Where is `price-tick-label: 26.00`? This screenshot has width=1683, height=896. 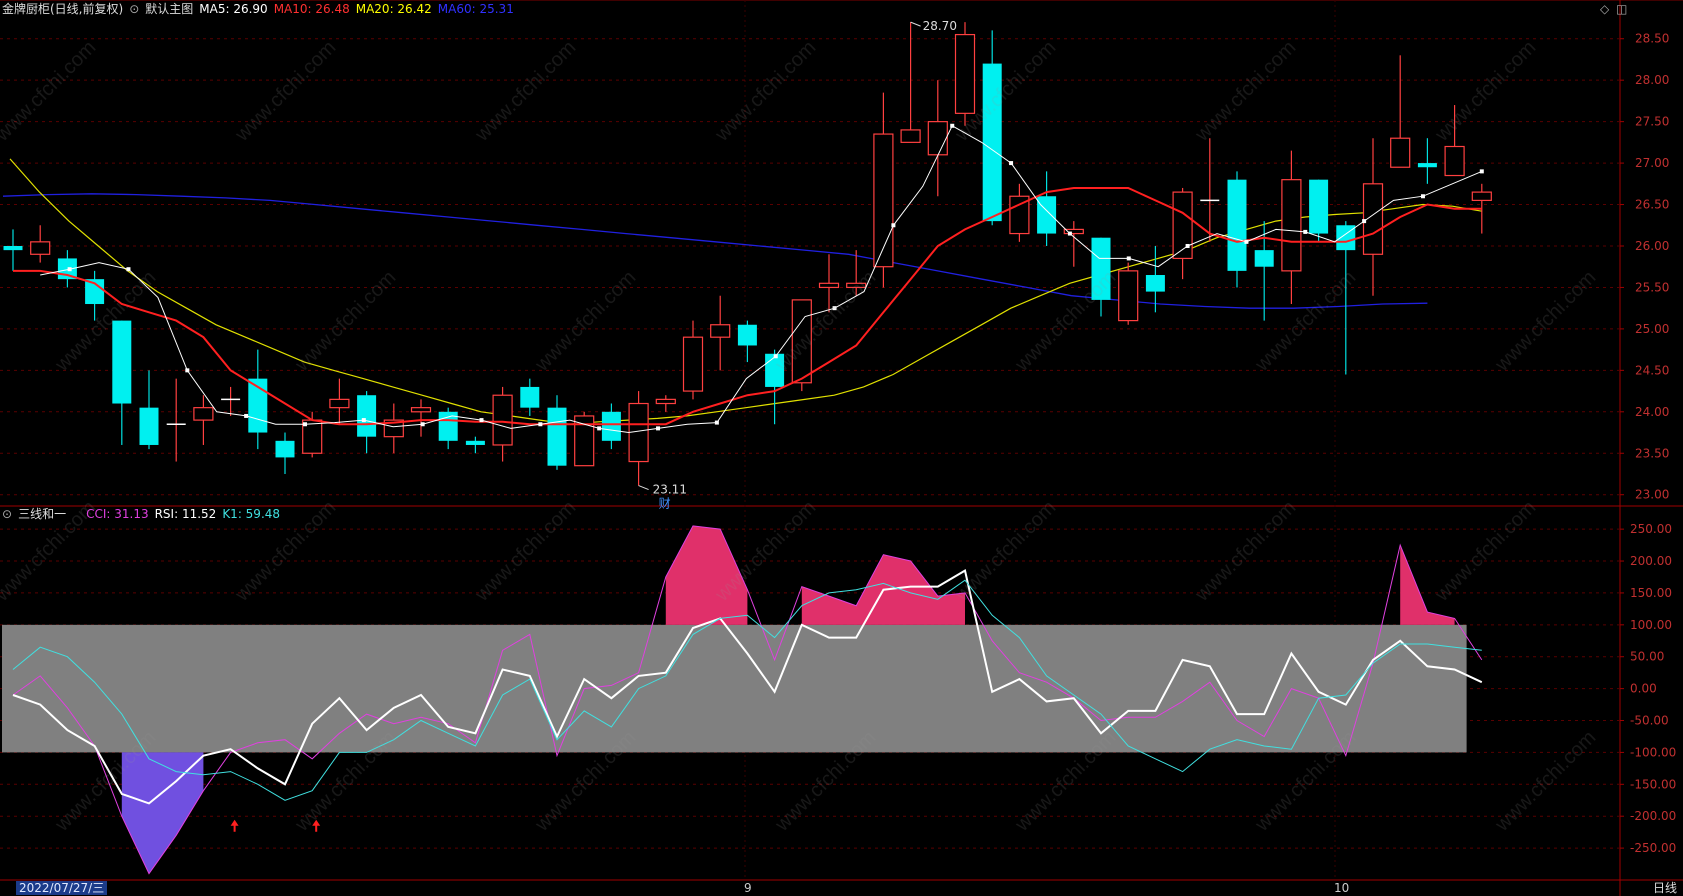
price-tick-label: 26.00 is located at coordinates (1652, 246).